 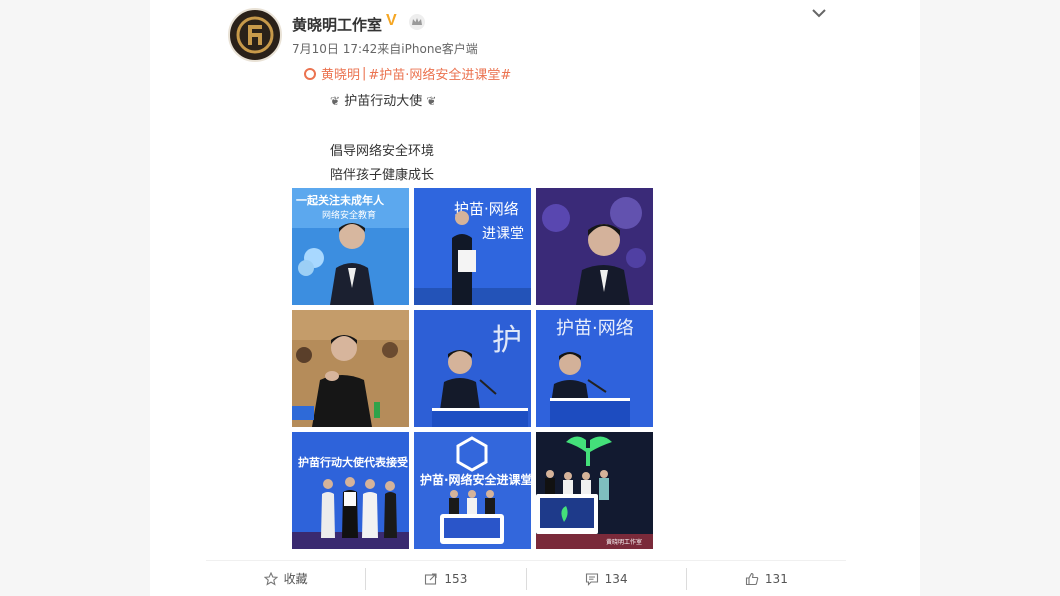 What do you see at coordinates (382, 175) in the screenshot?
I see `post-line-3: 陪伴孩子健康成长` at bounding box center [382, 175].